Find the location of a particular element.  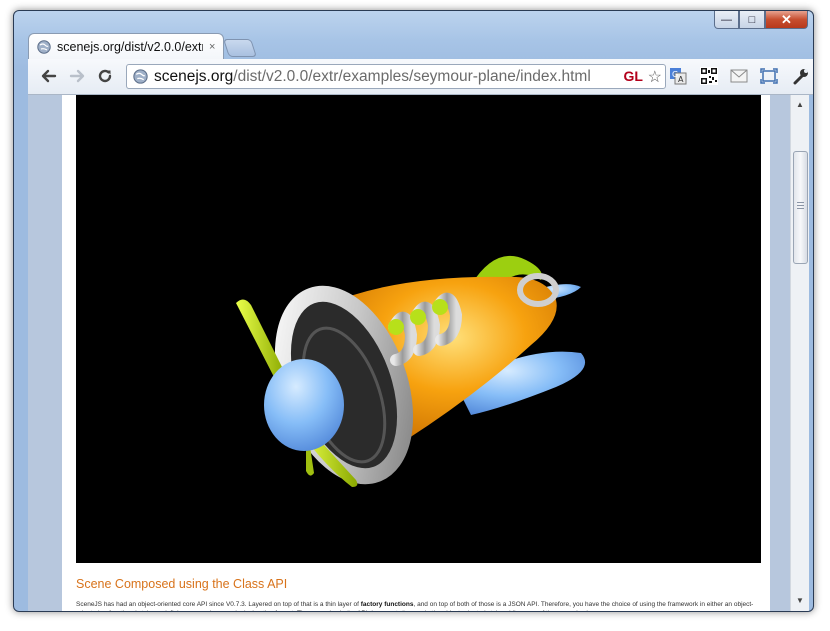

scroll-down-icon: ▼ is located at coordinates (800, 601).